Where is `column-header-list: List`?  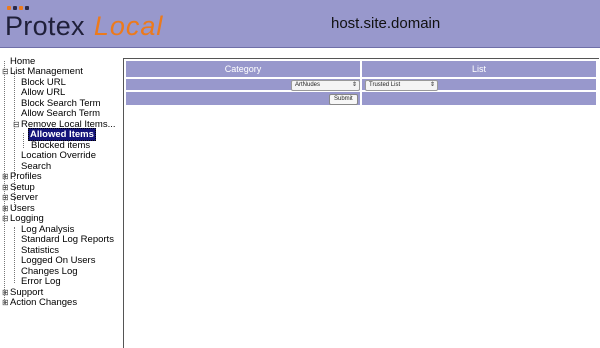 column-header-list: List is located at coordinates (479, 69).